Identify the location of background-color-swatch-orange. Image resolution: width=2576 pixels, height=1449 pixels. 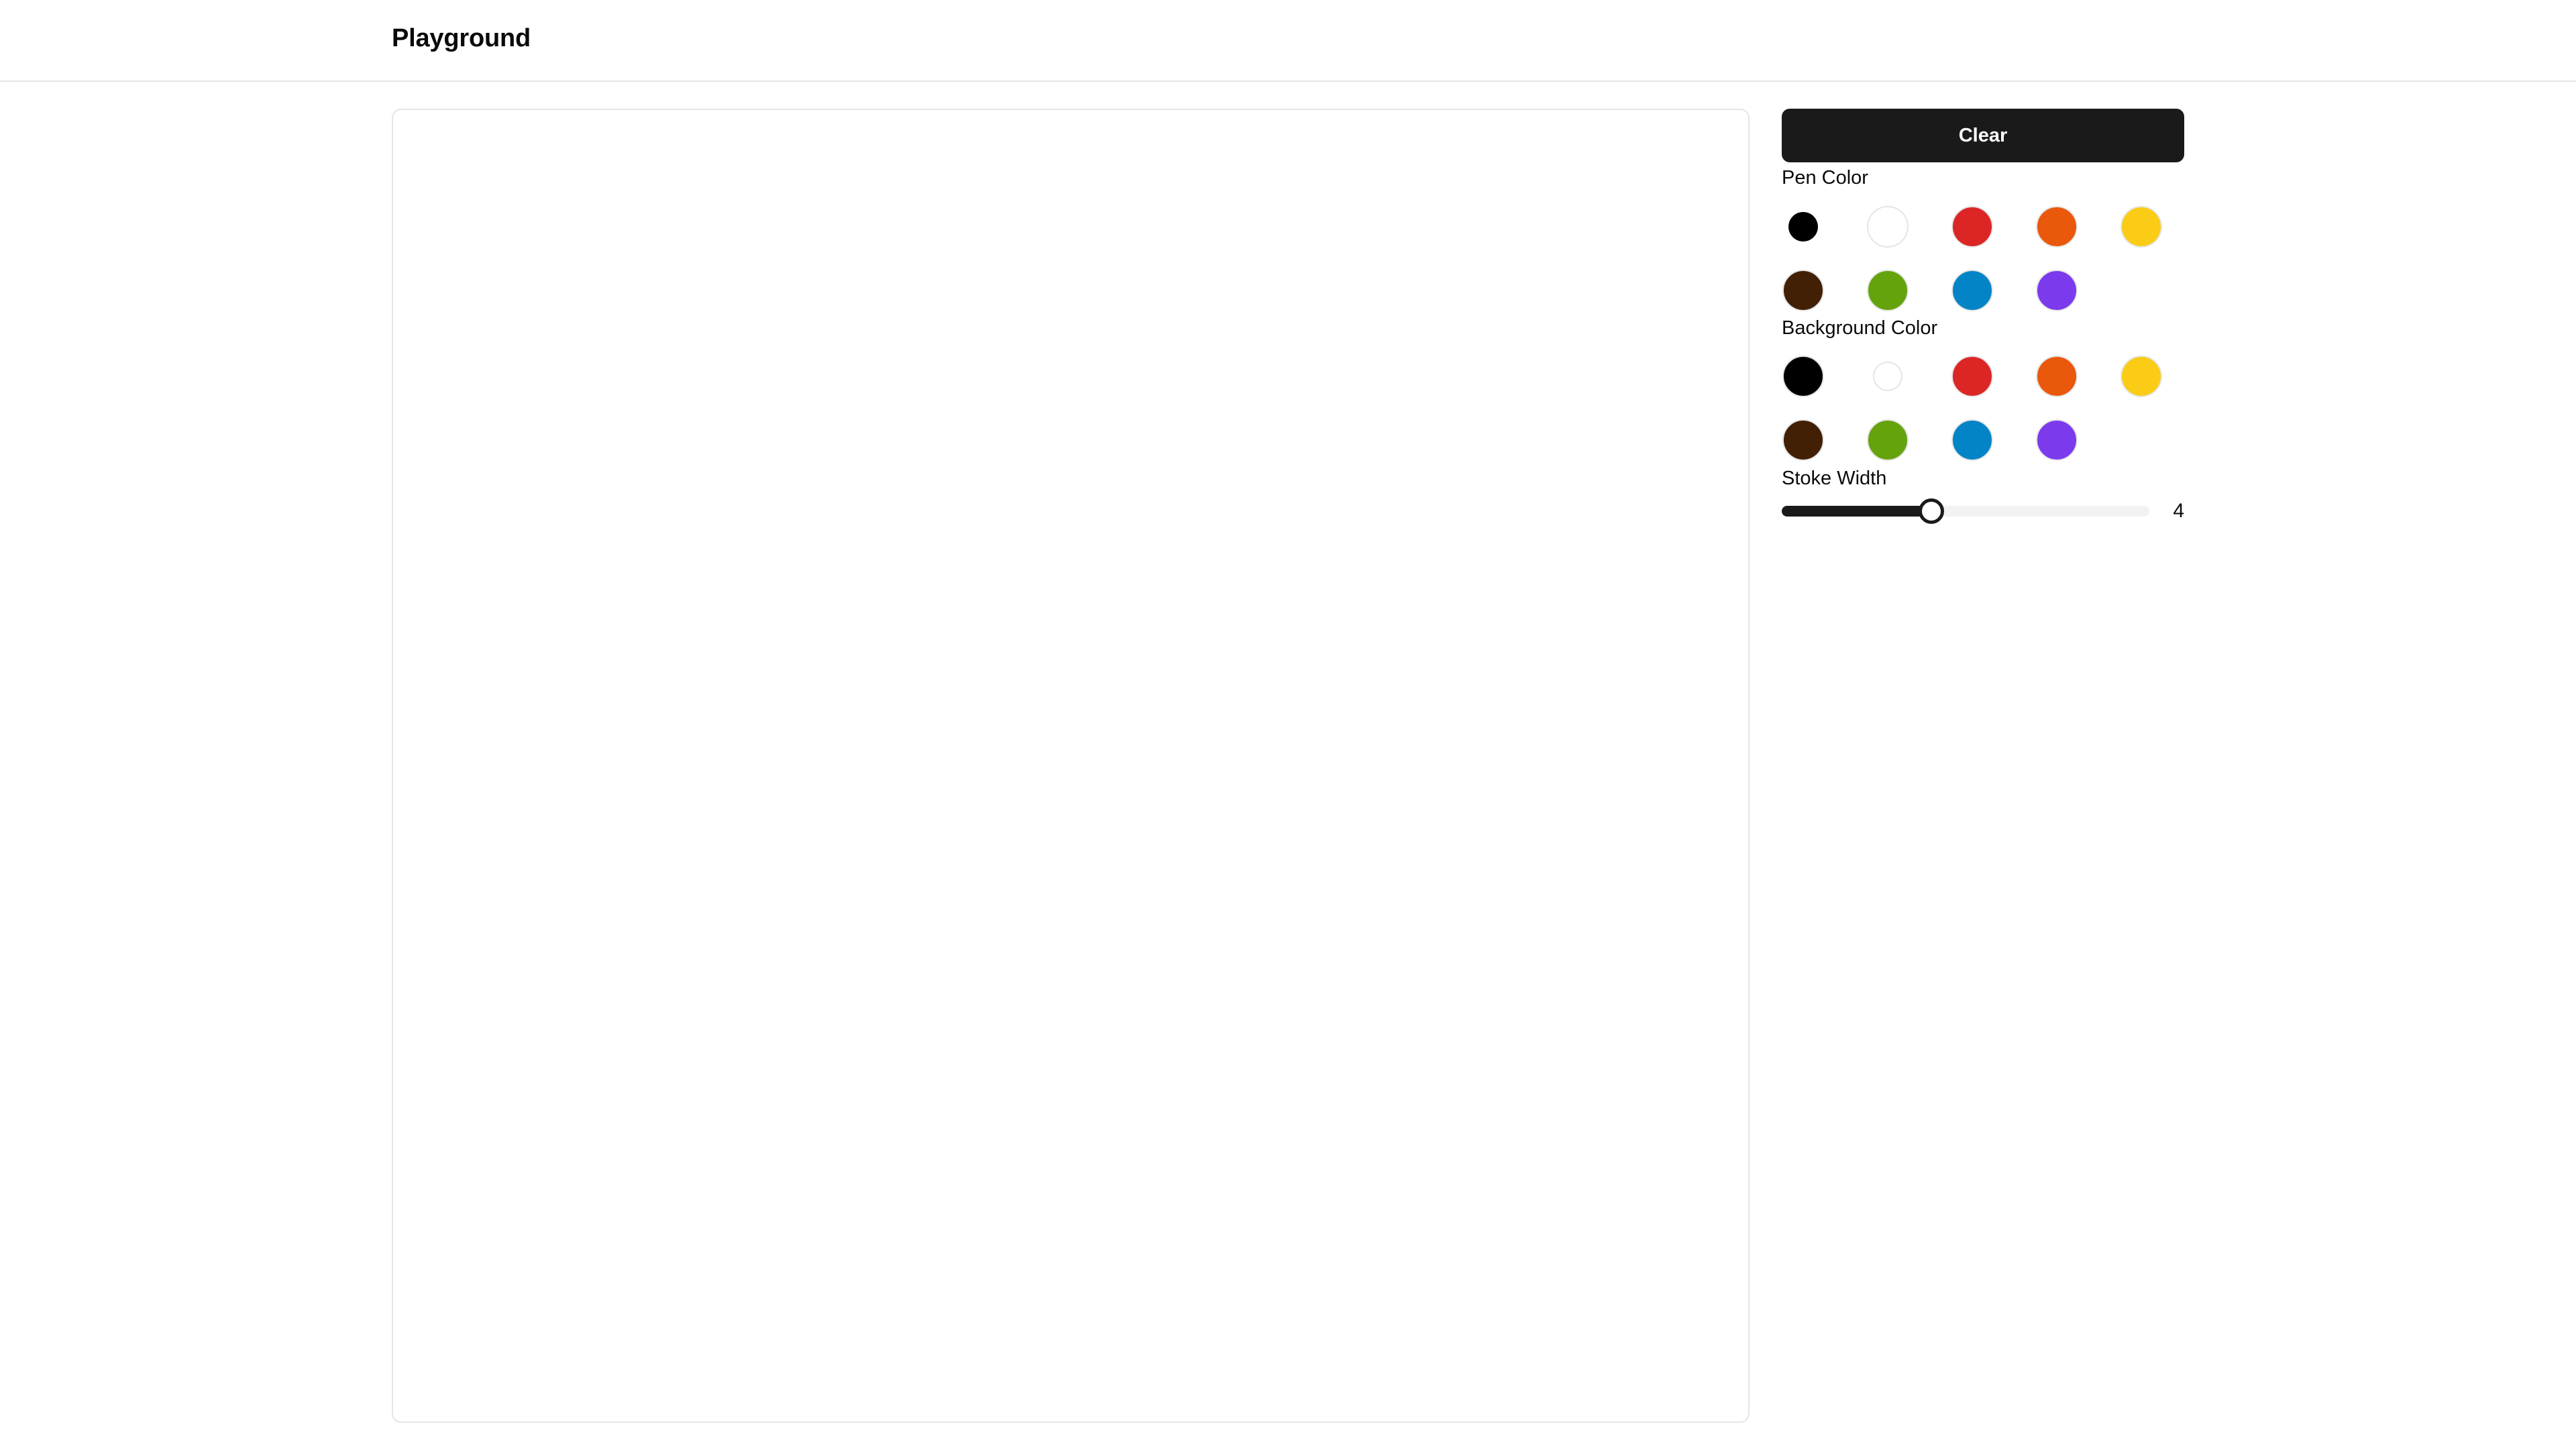
(2057, 376).